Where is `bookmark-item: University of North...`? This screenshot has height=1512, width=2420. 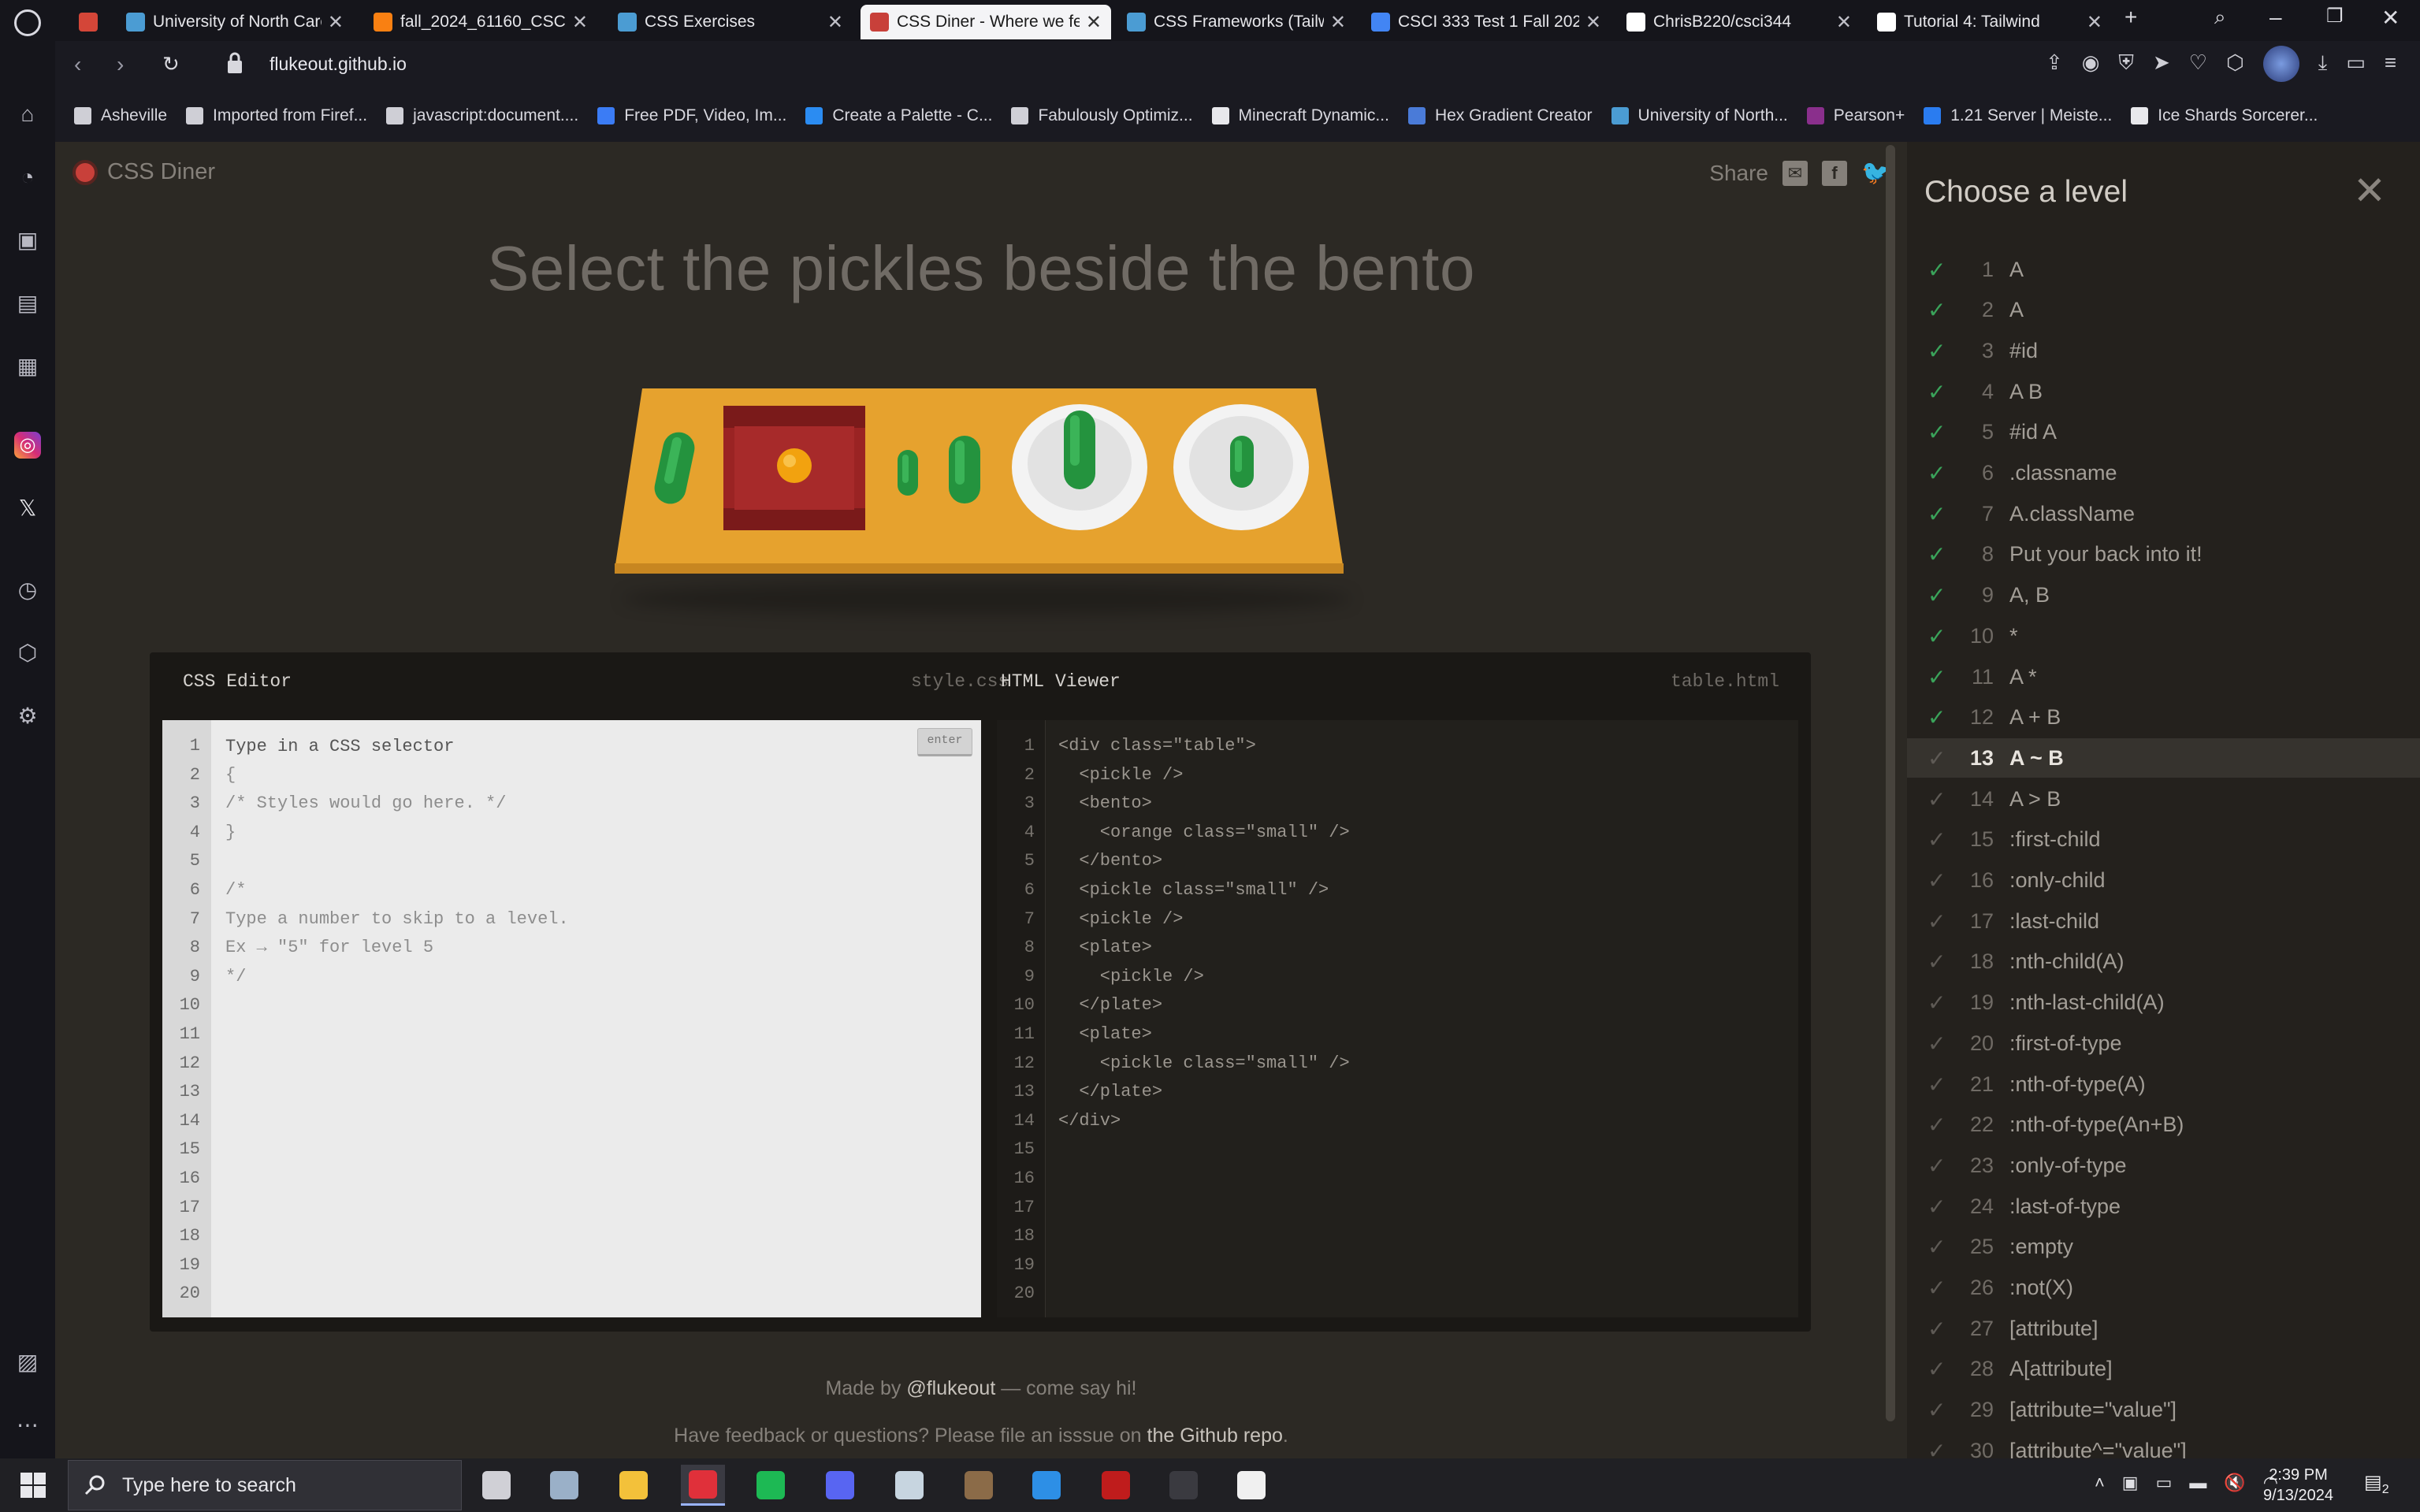 bookmark-item: University of North... is located at coordinates (1699, 115).